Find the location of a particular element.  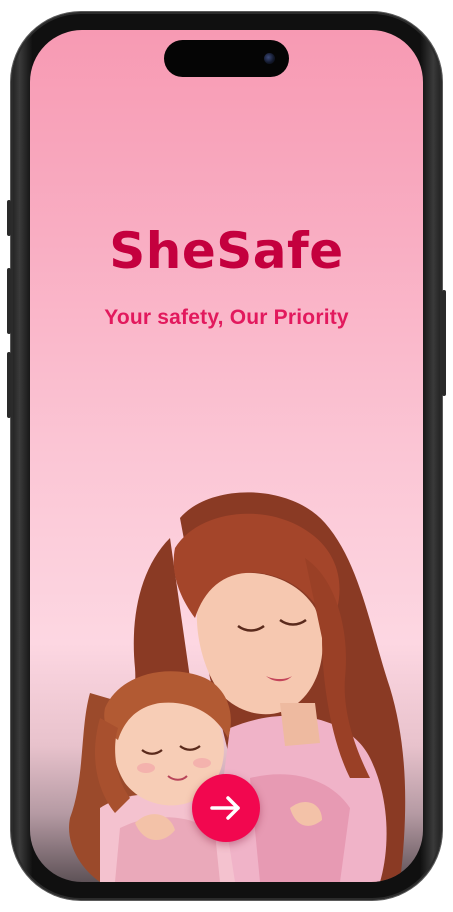

next-button is located at coordinates (226, 808).